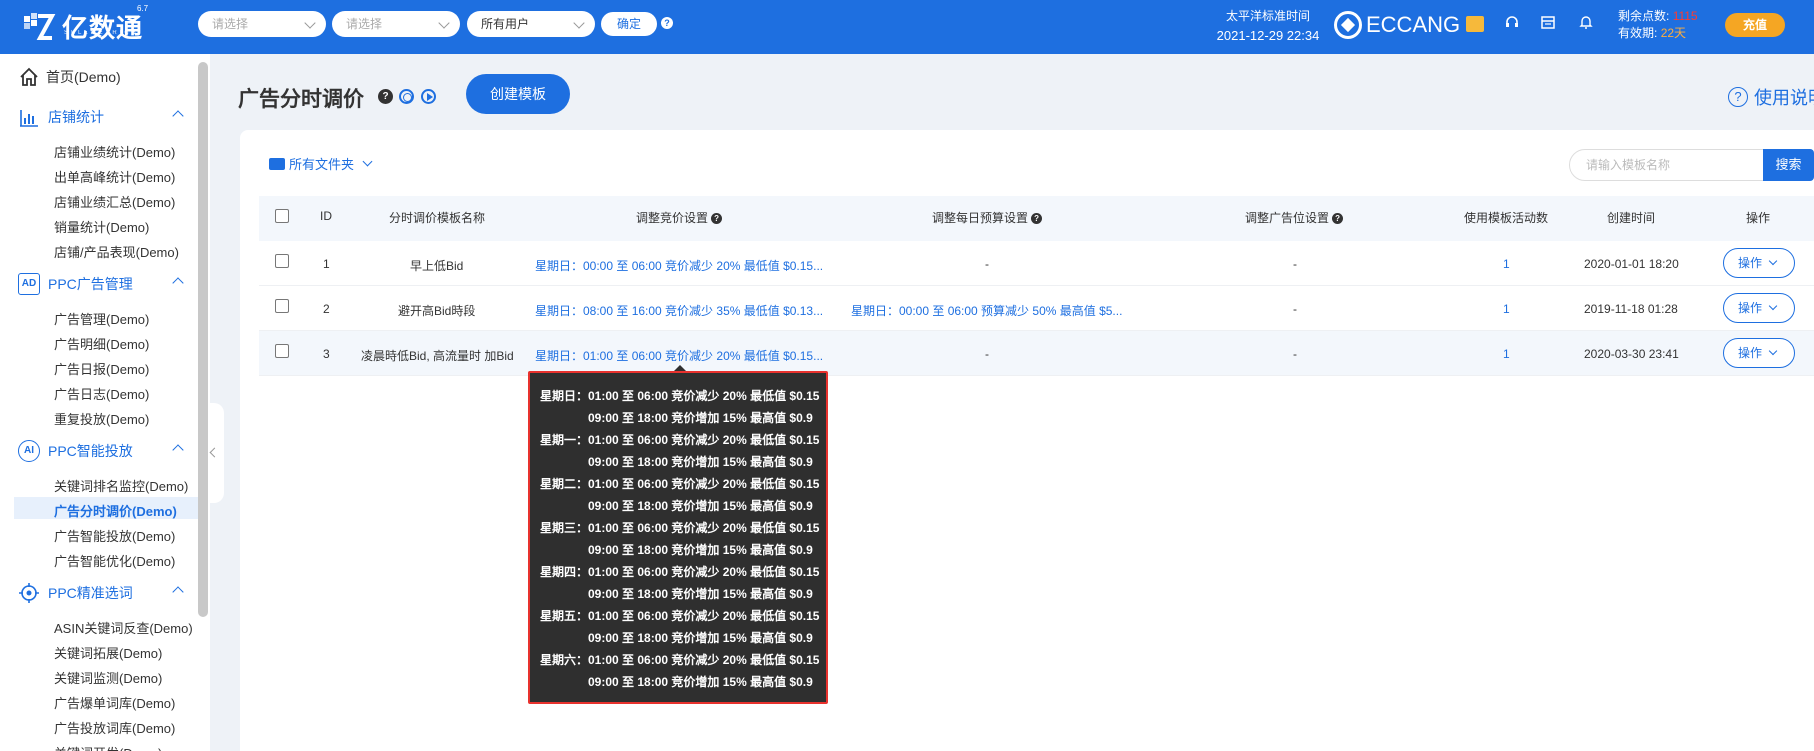  What do you see at coordinates (980, 218) in the screenshot?
I see `col-budget-settings-label: 调整每日预算设置` at bounding box center [980, 218].